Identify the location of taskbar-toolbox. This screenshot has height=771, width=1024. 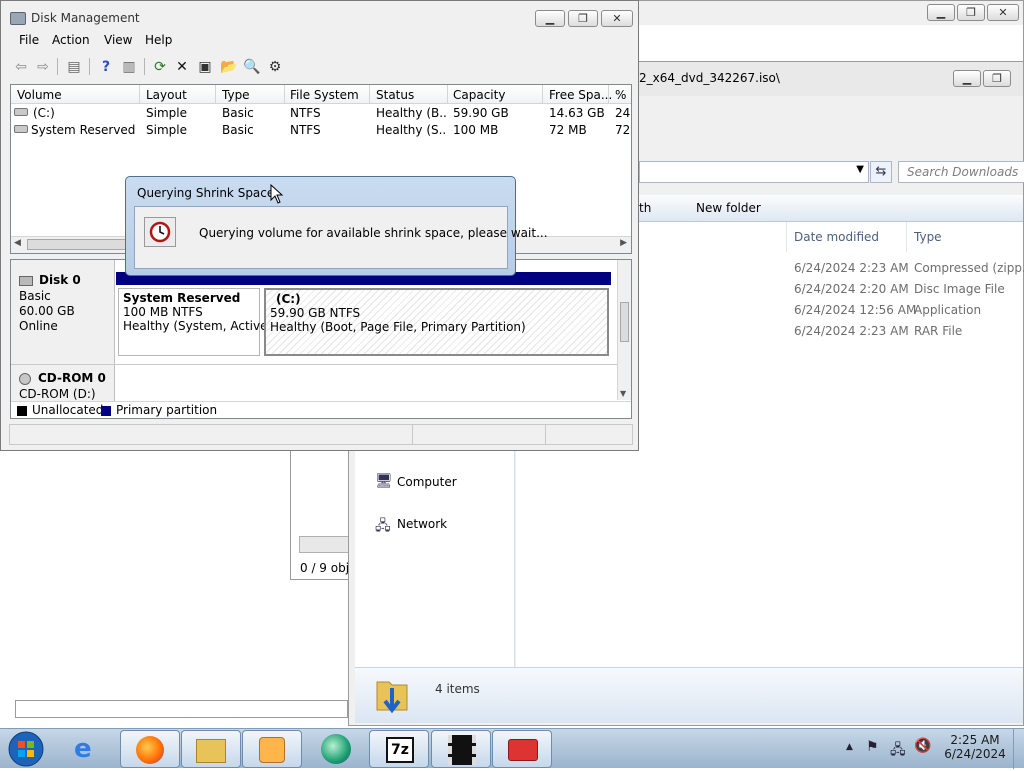
(522, 749).